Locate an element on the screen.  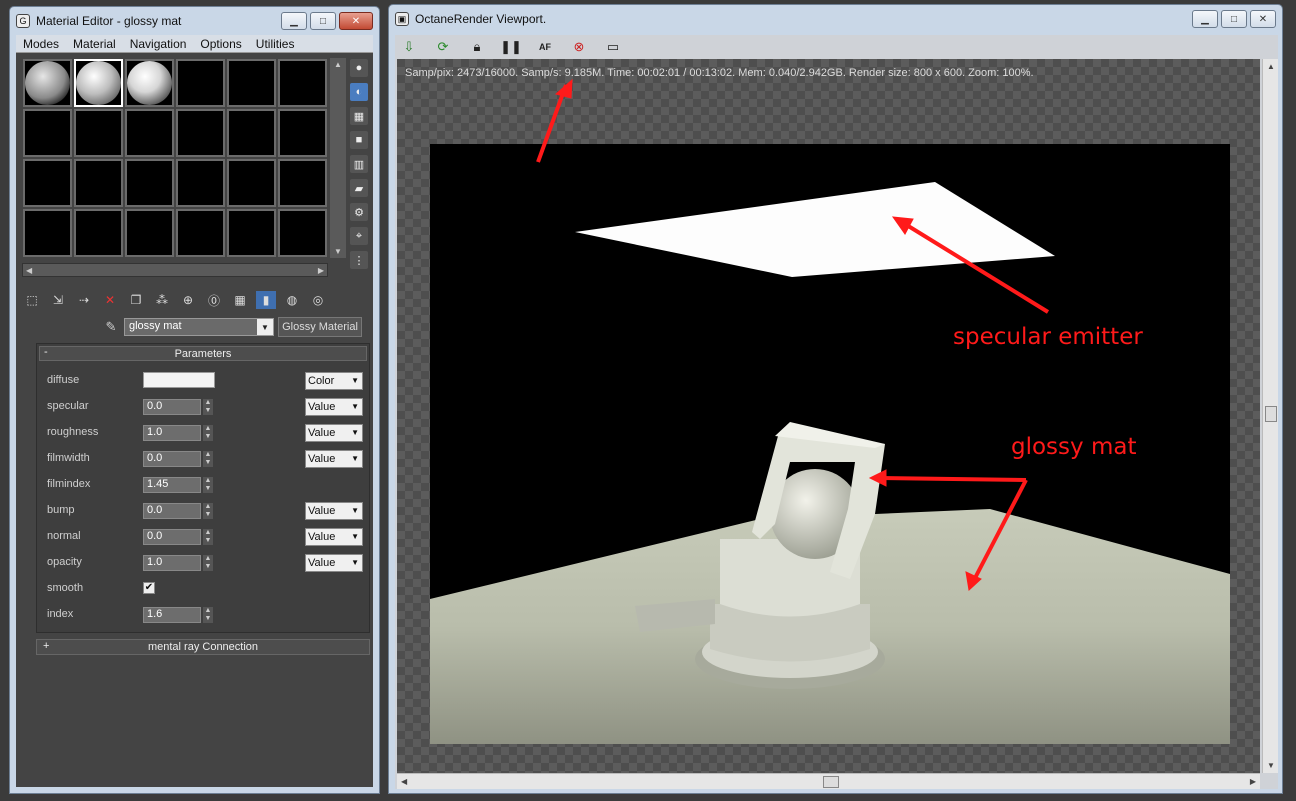
autofocus-icon: AF is located at coordinates (545, 47).